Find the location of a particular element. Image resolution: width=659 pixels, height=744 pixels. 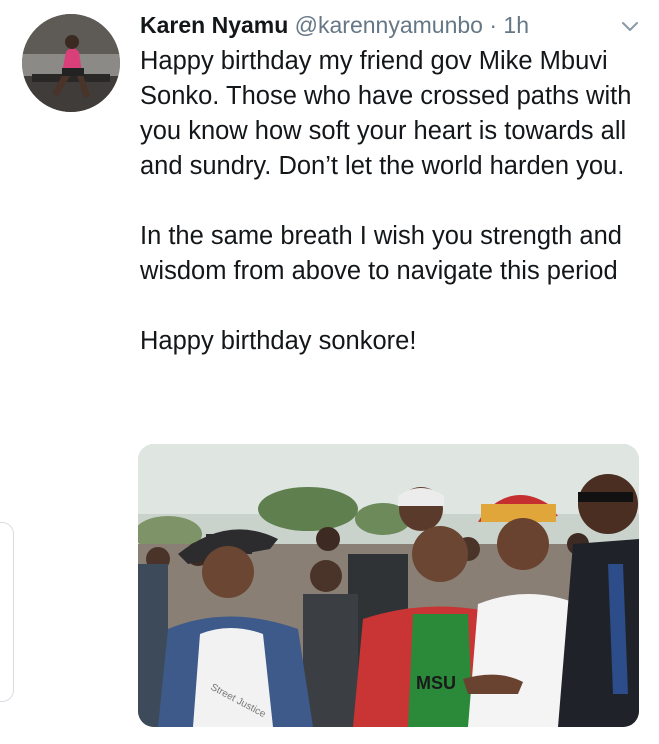

timestamp: 1h is located at coordinates (516, 25).